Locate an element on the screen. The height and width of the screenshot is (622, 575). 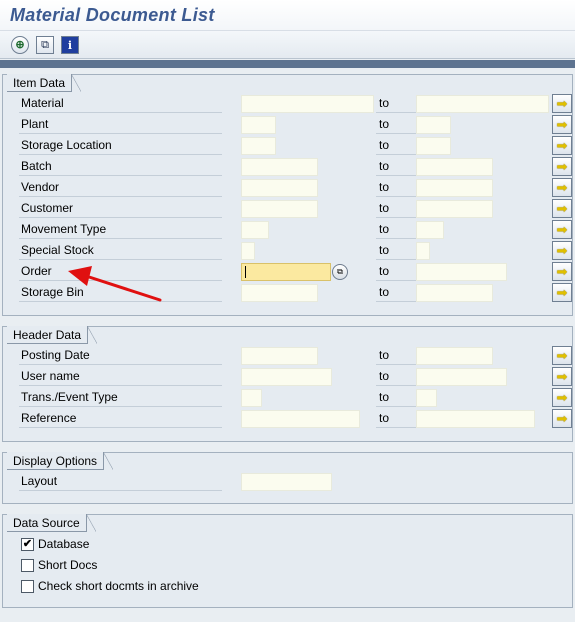
row-storage-bin: Storage Bin to ➡ is located at coordinates (288, 293).